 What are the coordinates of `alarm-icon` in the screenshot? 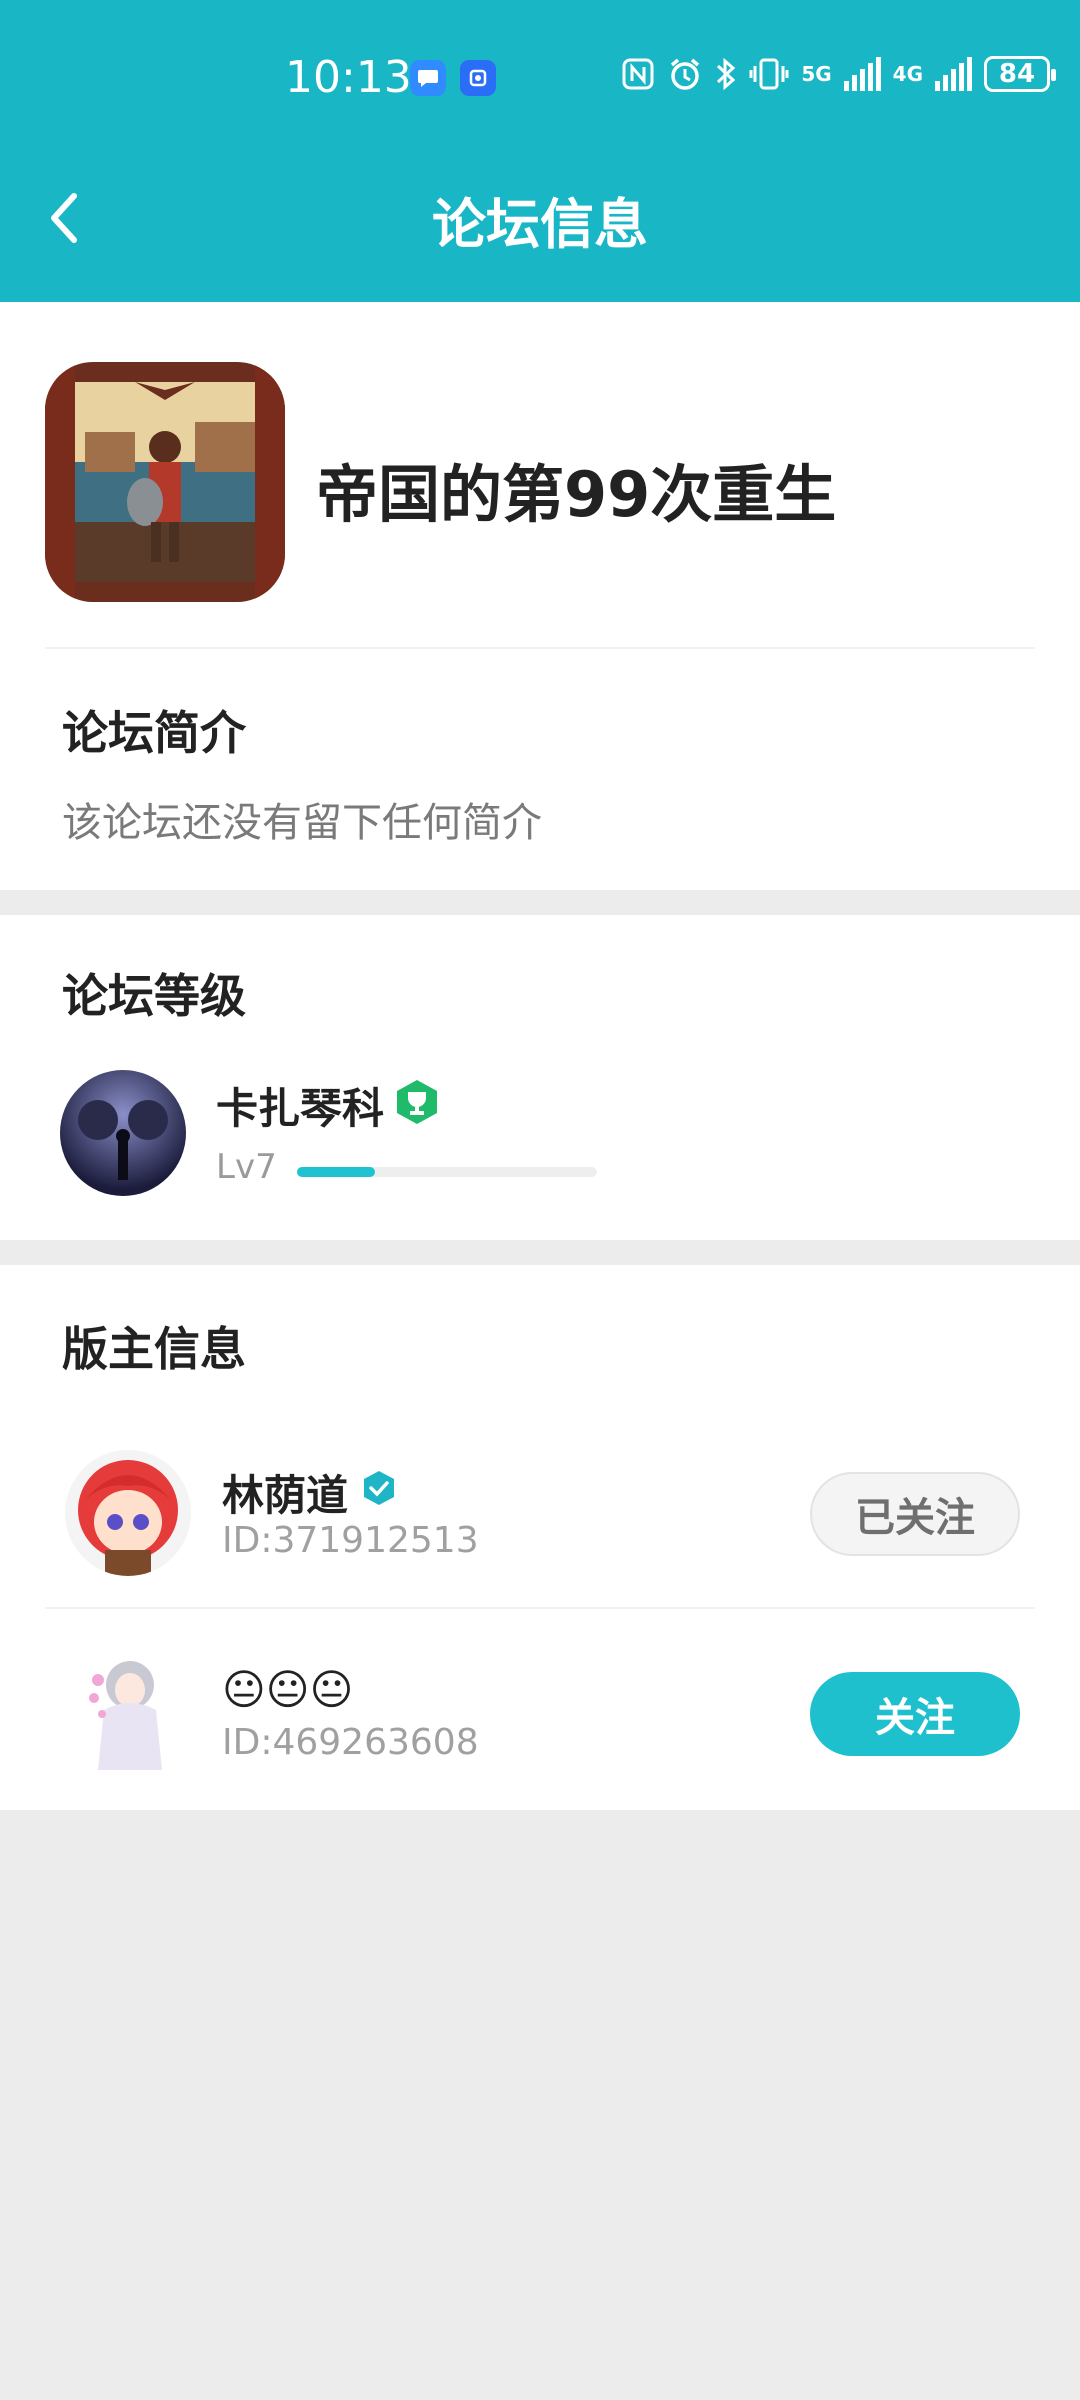 It's located at (685, 74).